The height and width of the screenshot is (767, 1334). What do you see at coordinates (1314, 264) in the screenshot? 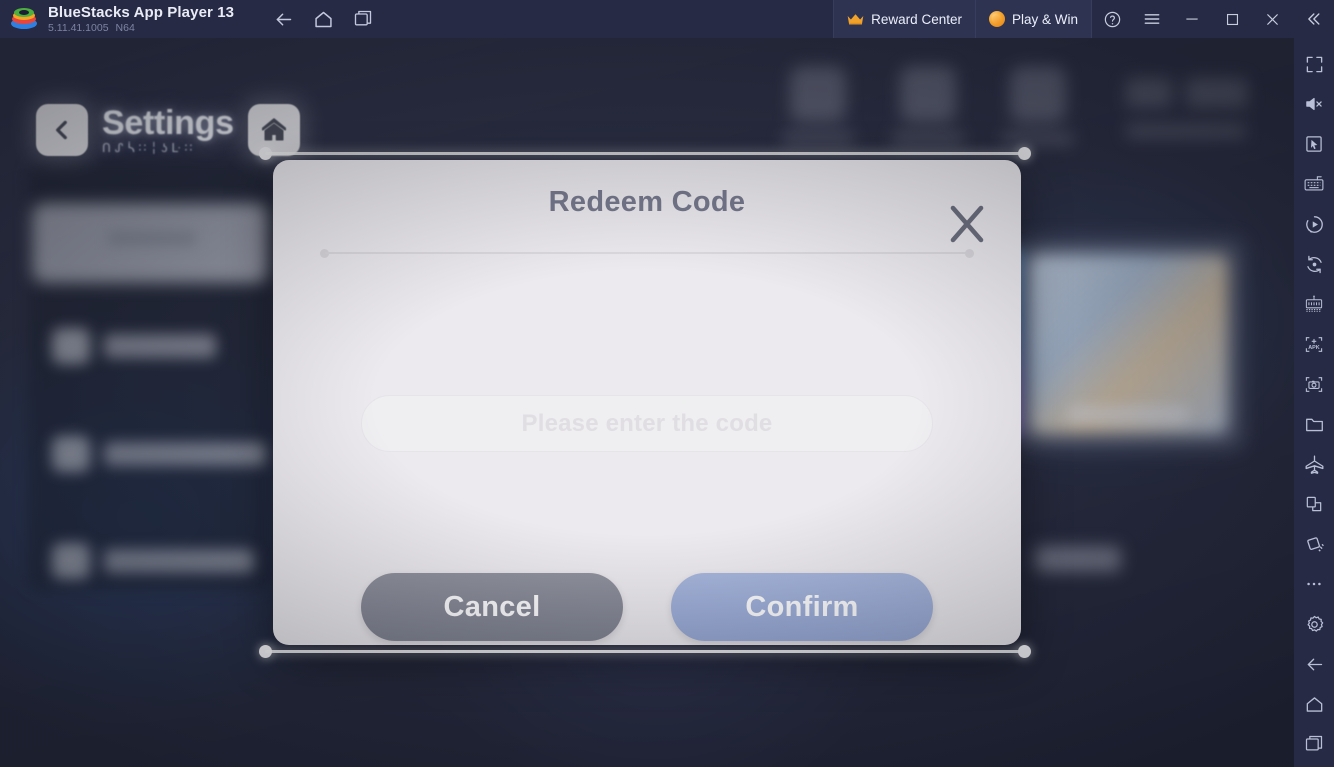
I see `rotate-icon` at bounding box center [1314, 264].